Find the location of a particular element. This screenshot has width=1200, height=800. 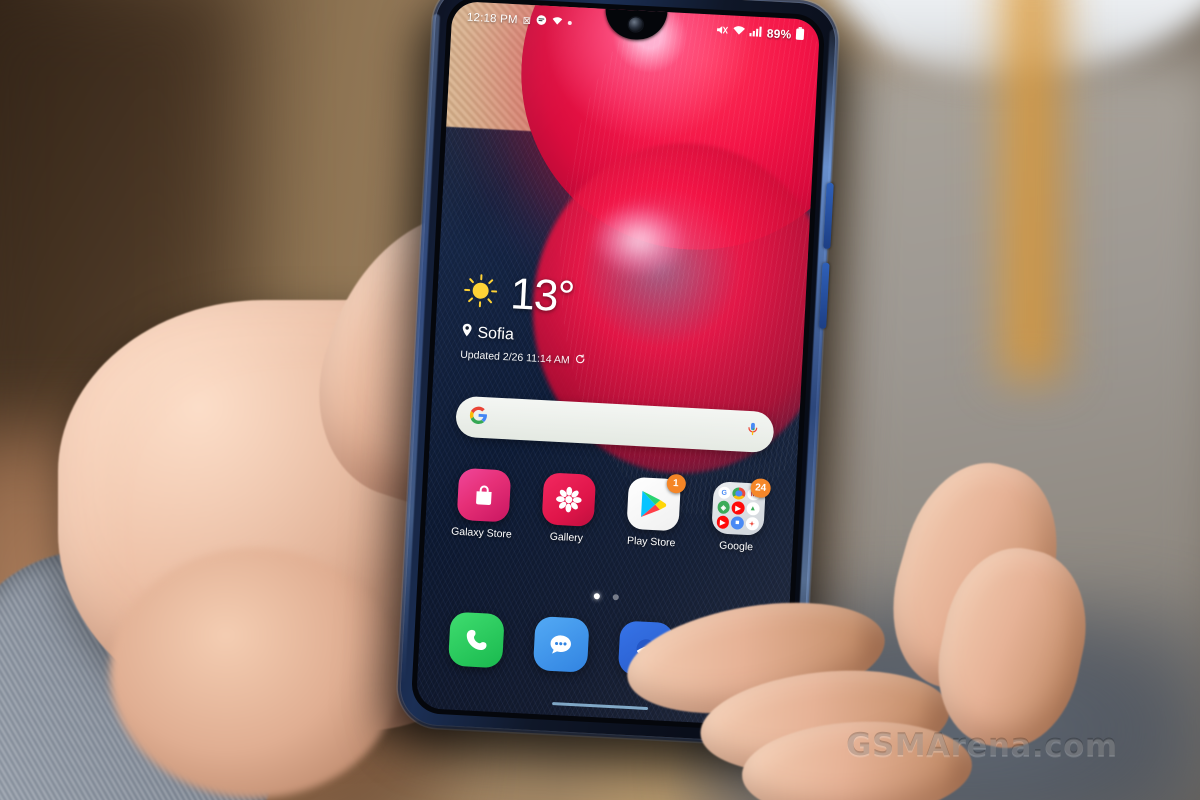

mini-icon-maps: ◈ is located at coordinates (723, 507).